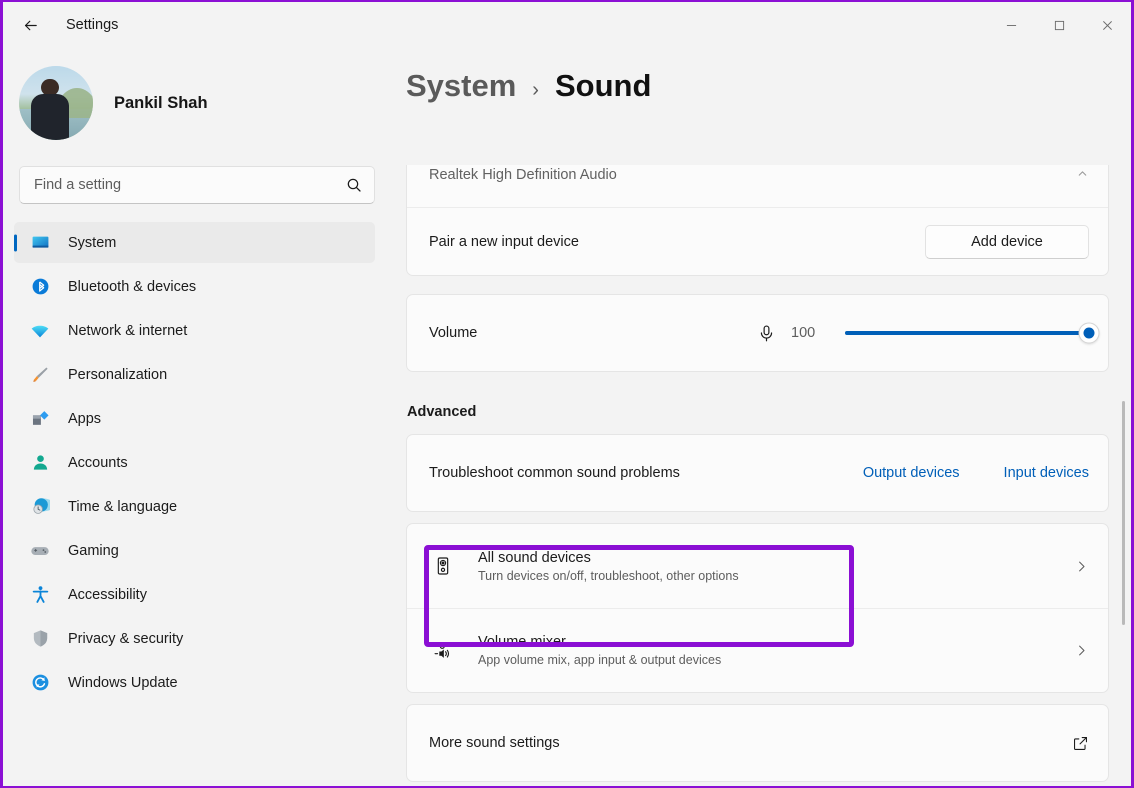 The image size is (1134, 788). What do you see at coordinates (1082, 173) in the screenshot?
I see `chevron-up-icon` at bounding box center [1082, 173].